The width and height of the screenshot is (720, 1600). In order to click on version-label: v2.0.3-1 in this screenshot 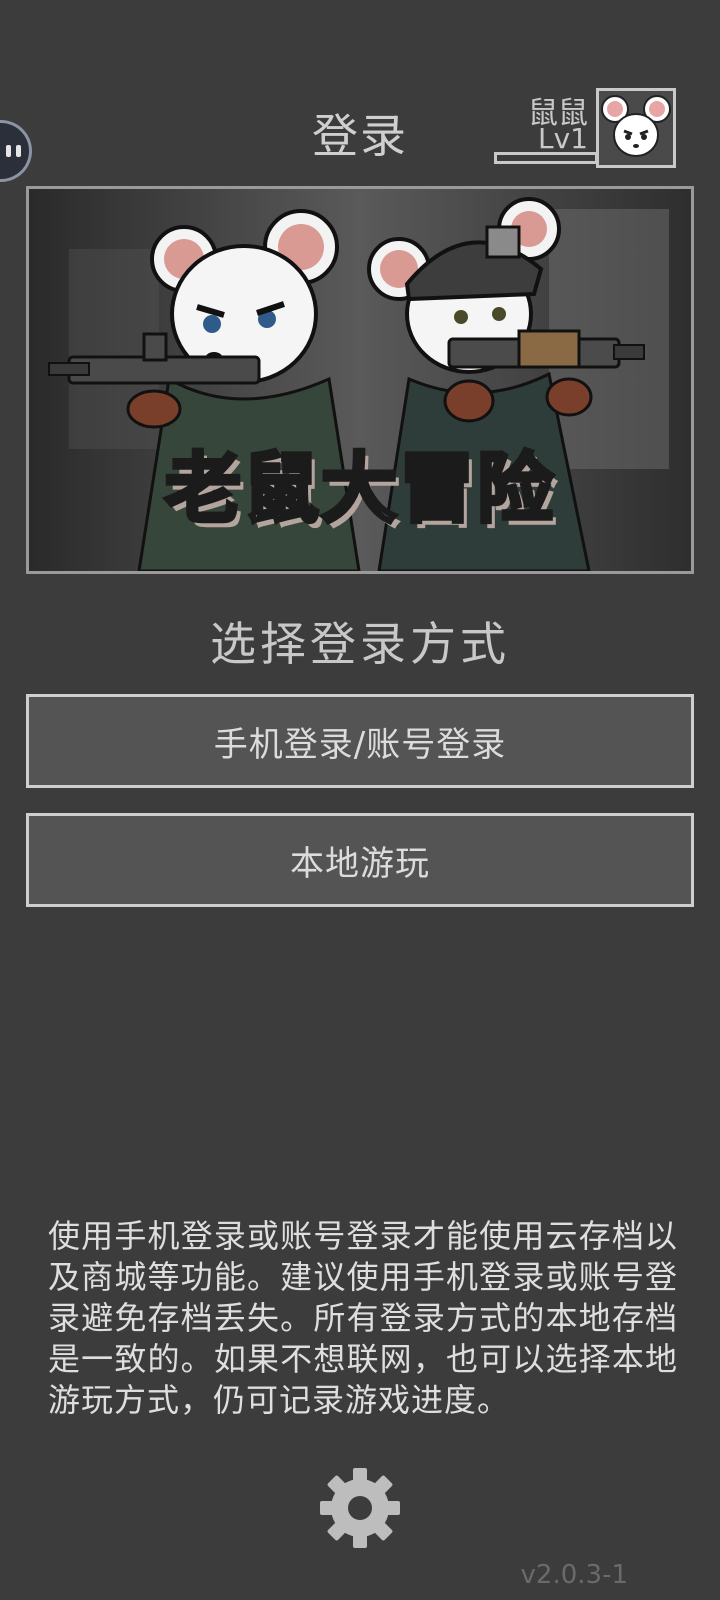, I will do `click(574, 1575)`.